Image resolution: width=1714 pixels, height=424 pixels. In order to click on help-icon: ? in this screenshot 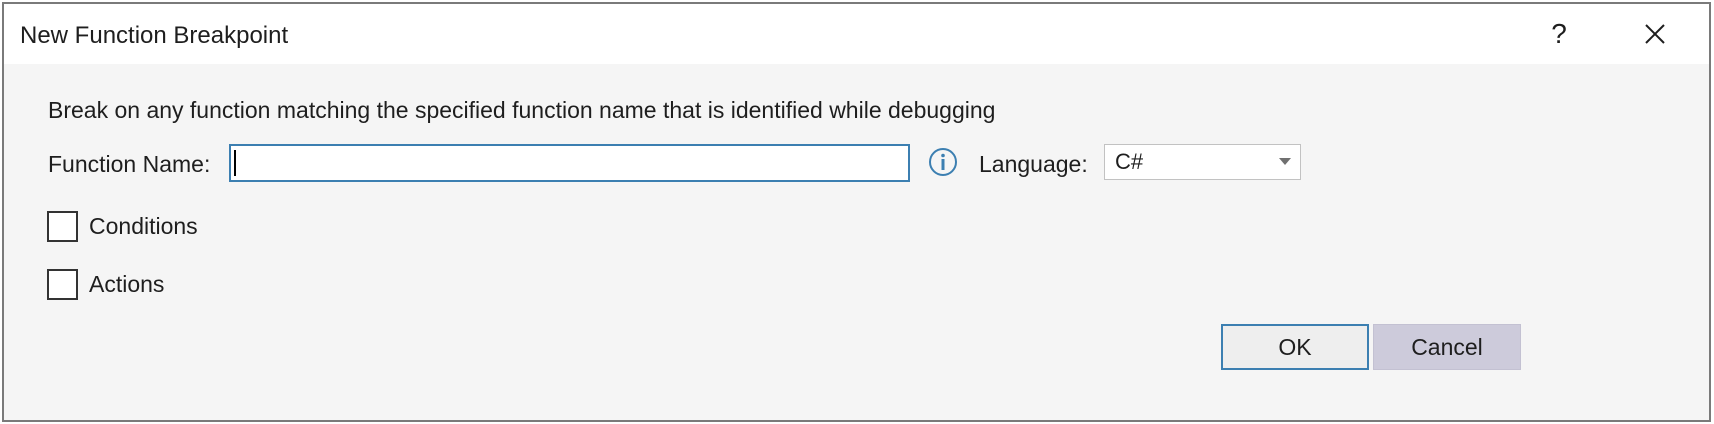, I will do `click(1559, 33)`.